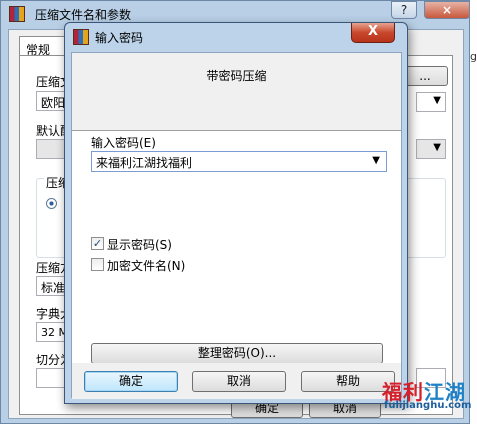 This screenshot has height=424, width=477. What do you see at coordinates (236, 92) in the screenshot?
I see `dialog-header: 带密码压缩` at bounding box center [236, 92].